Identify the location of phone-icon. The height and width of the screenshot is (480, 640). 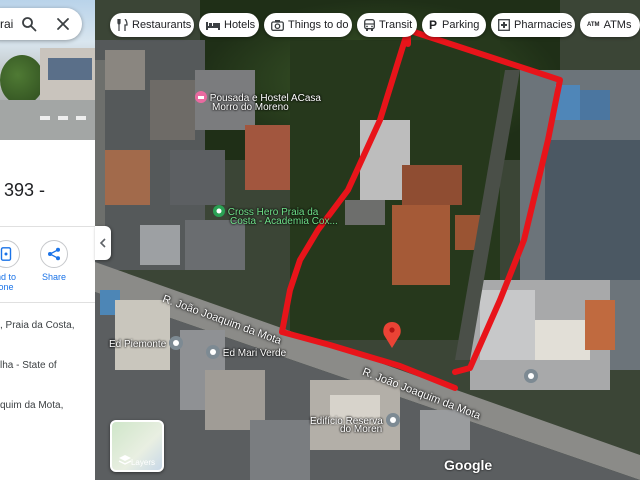
(6, 254).